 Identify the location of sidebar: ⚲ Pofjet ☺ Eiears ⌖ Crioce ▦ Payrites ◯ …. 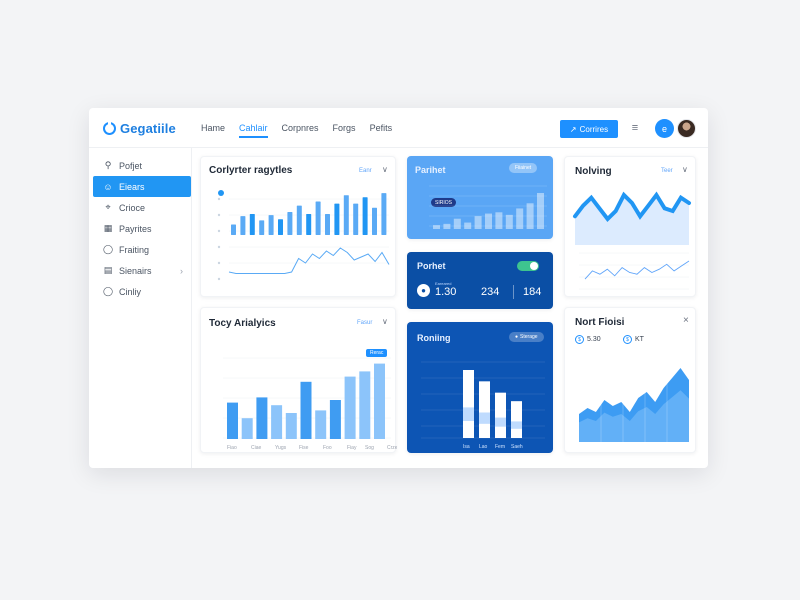
(140, 308).